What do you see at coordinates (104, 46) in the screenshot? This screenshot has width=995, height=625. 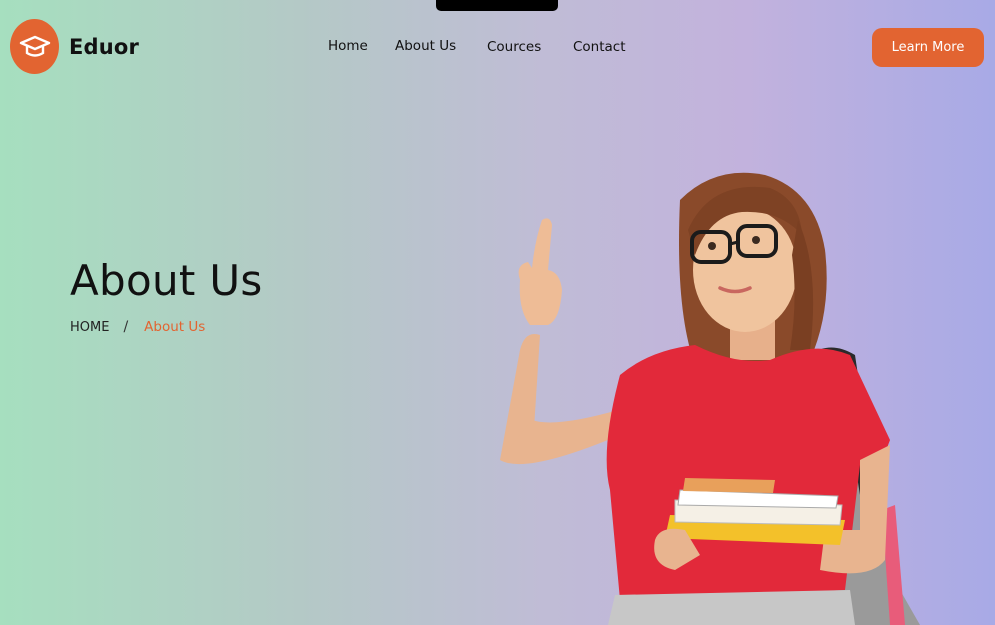 I see `brand-name: Eduor` at bounding box center [104, 46].